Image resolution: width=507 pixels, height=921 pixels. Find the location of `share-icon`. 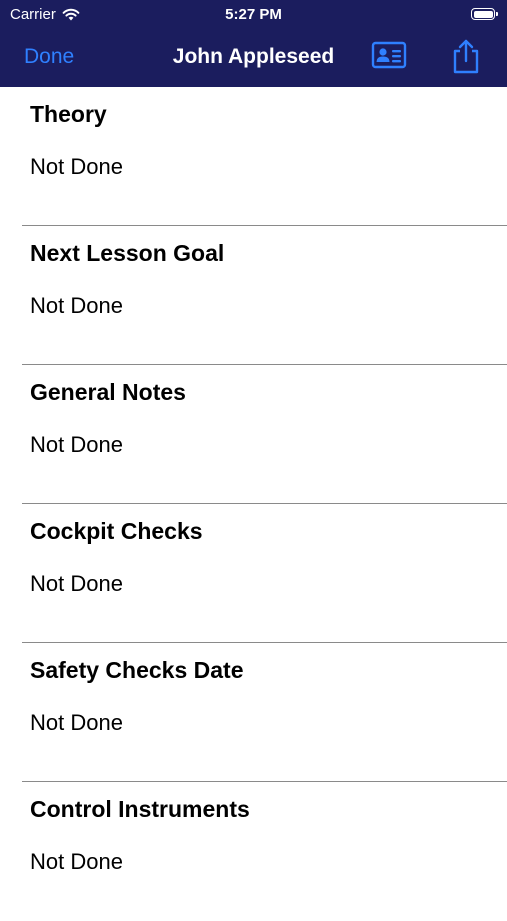

share-icon is located at coordinates (466, 56).